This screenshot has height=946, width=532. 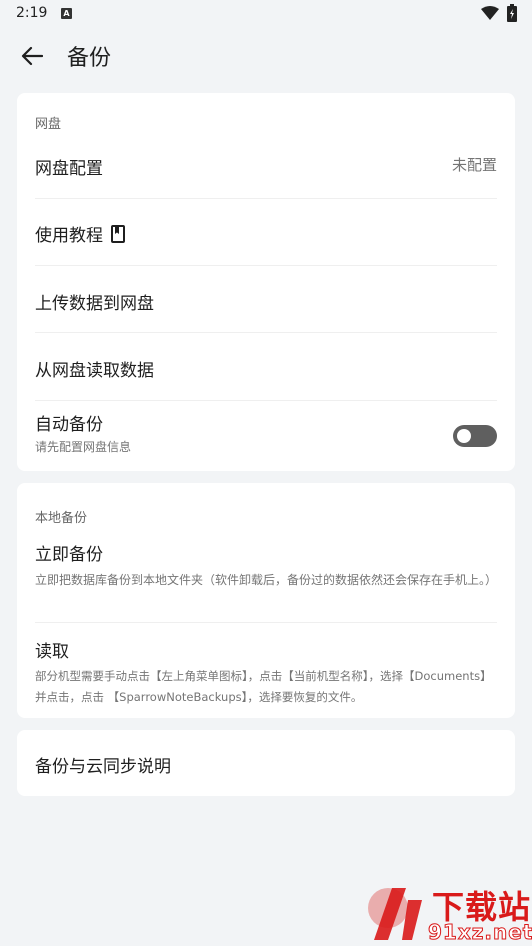 I want to click on page-title: 备份, so click(x=89, y=58).